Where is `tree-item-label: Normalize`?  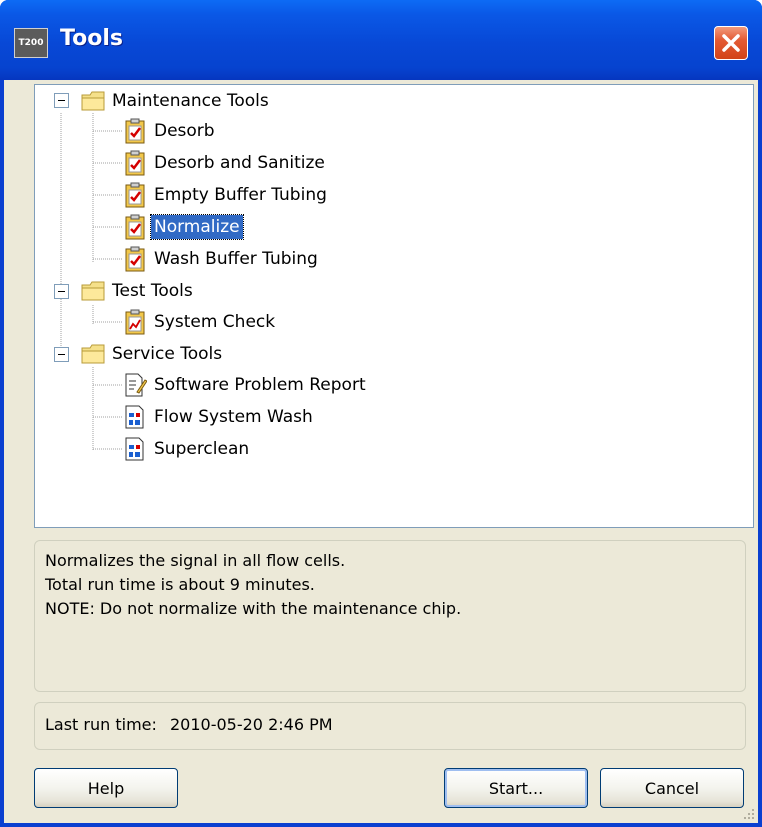
tree-item-label: Normalize is located at coordinates (197, 227).